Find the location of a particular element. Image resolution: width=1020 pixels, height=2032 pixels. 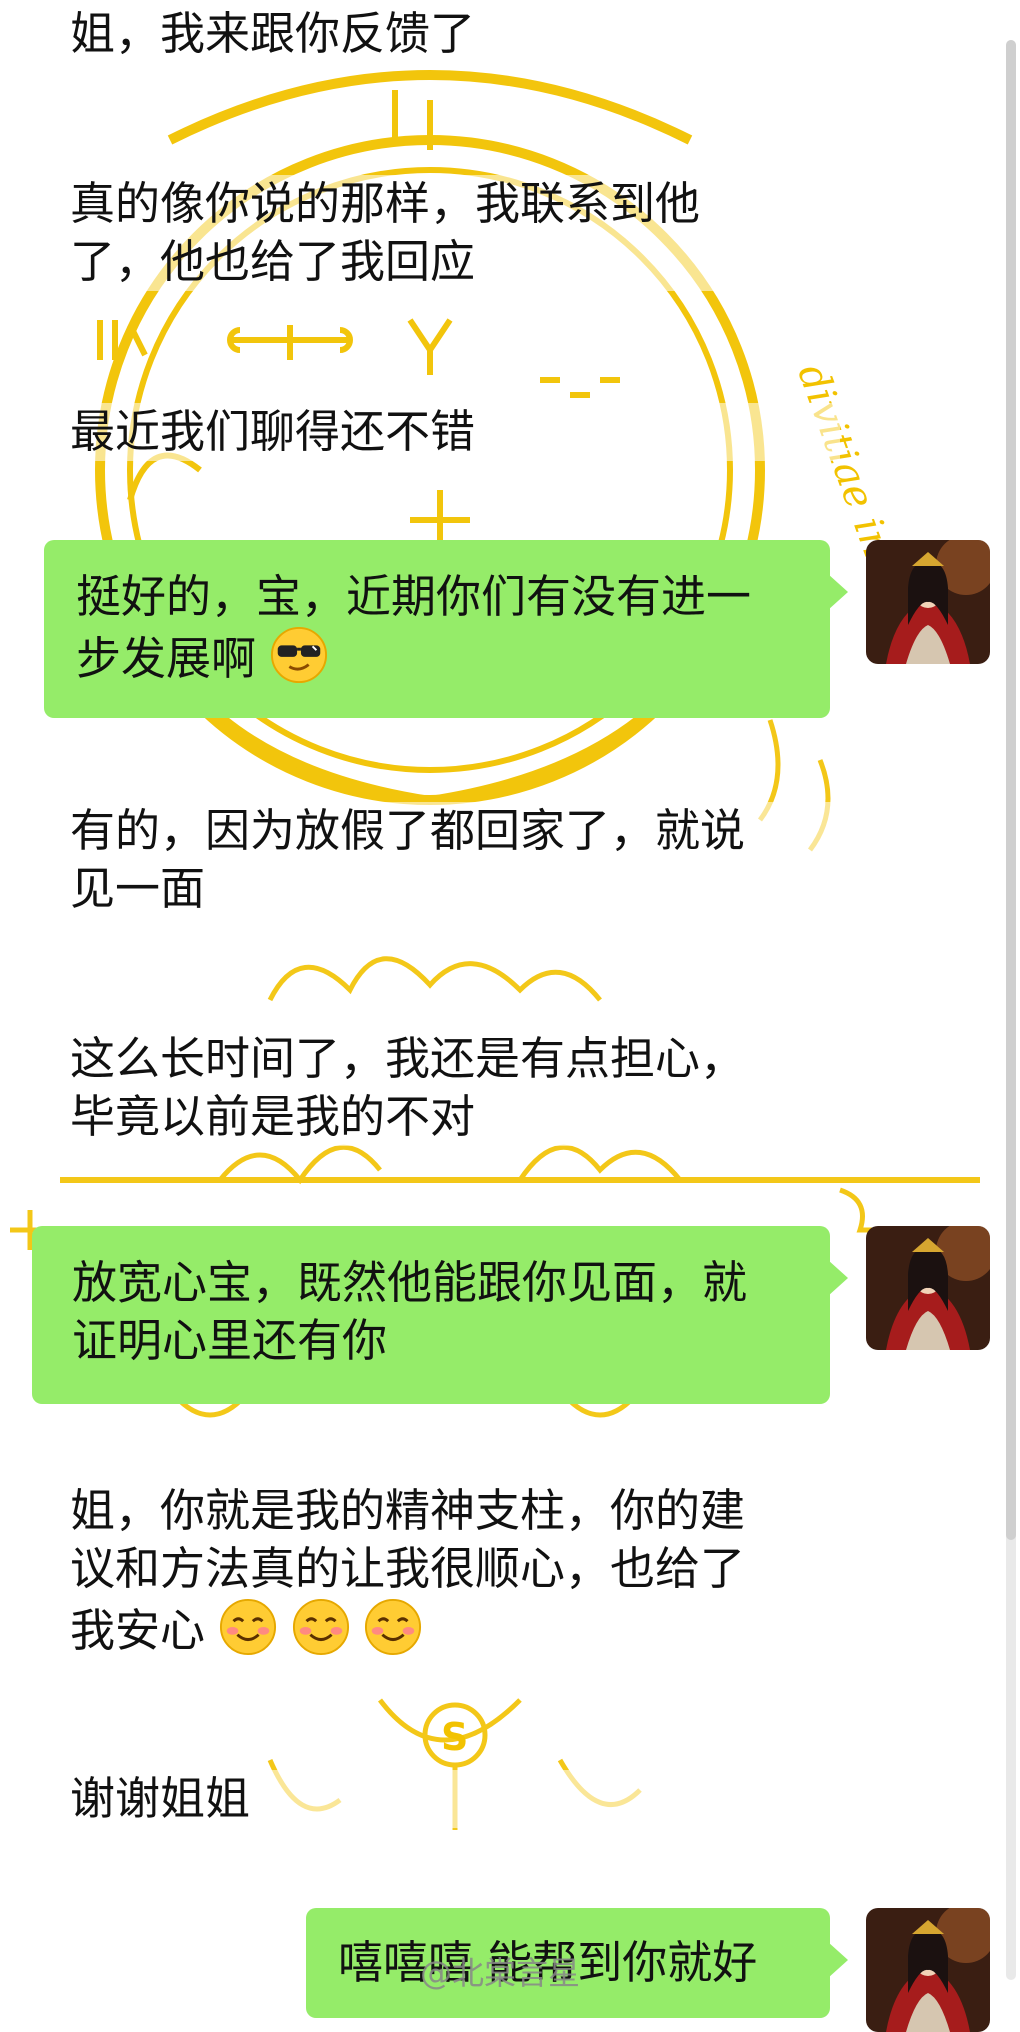

incoming-message: 这么长时间了，我还是有点担心， 毕竟以前是我的不对 is located at coordinates (450, 1088).